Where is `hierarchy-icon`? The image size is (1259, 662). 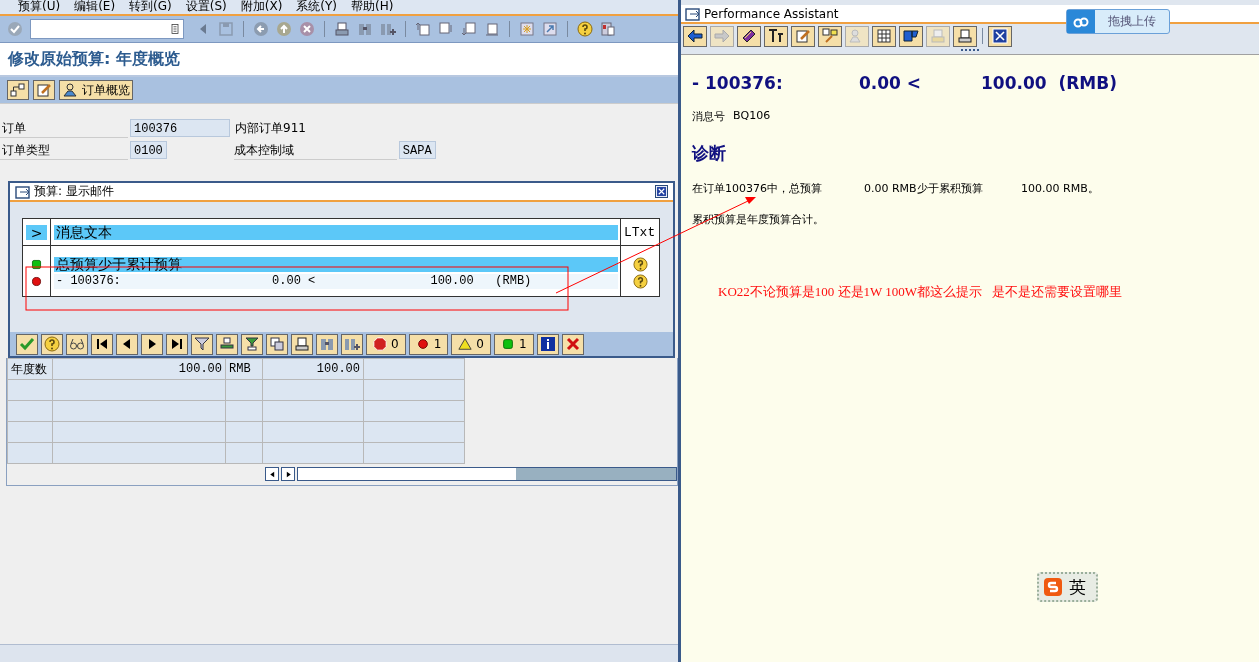 hierarchy-icon is located at coordinates (18, 90).